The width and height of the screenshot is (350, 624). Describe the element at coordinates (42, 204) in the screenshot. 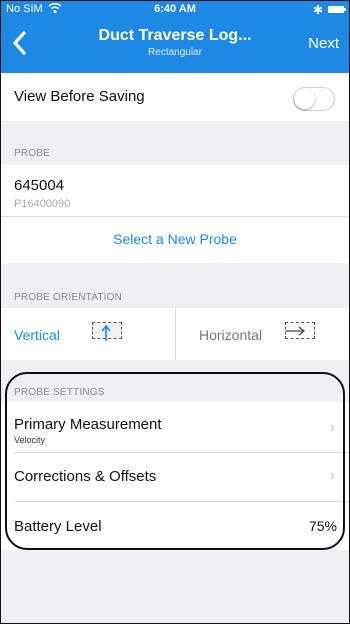

I see `probe-serial: P16400090` at that location.